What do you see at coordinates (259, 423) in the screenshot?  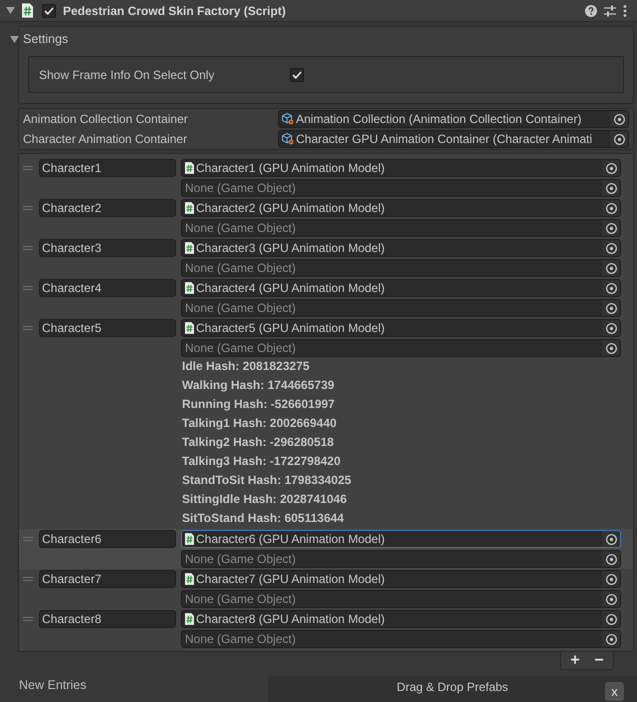 I see `hash-text: Talking1 Hash: 2002669440` at bounding box center [259, 423].